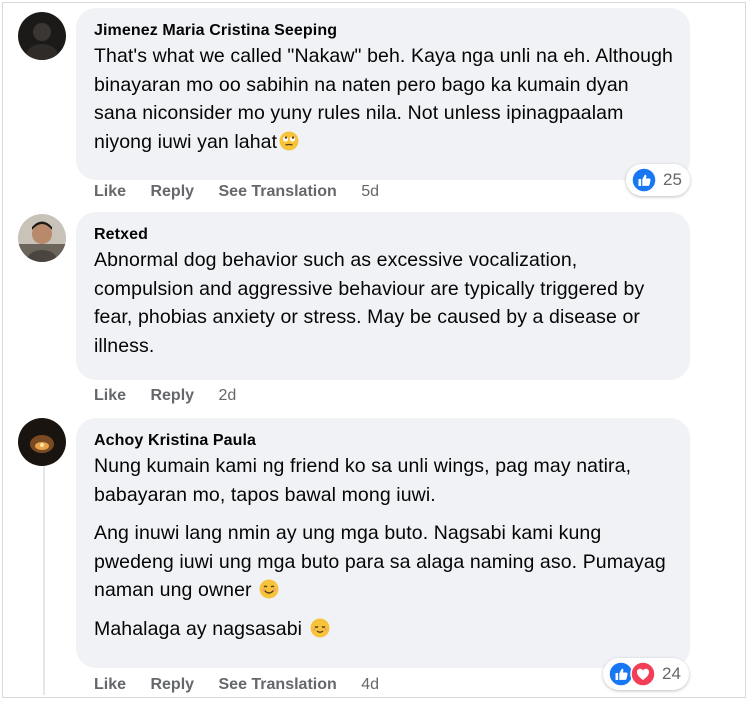  What do you see at coordinates (370, 191) in the screenshot?
I see `comment-timestamp: 5d` at bounding box center [370, 191].